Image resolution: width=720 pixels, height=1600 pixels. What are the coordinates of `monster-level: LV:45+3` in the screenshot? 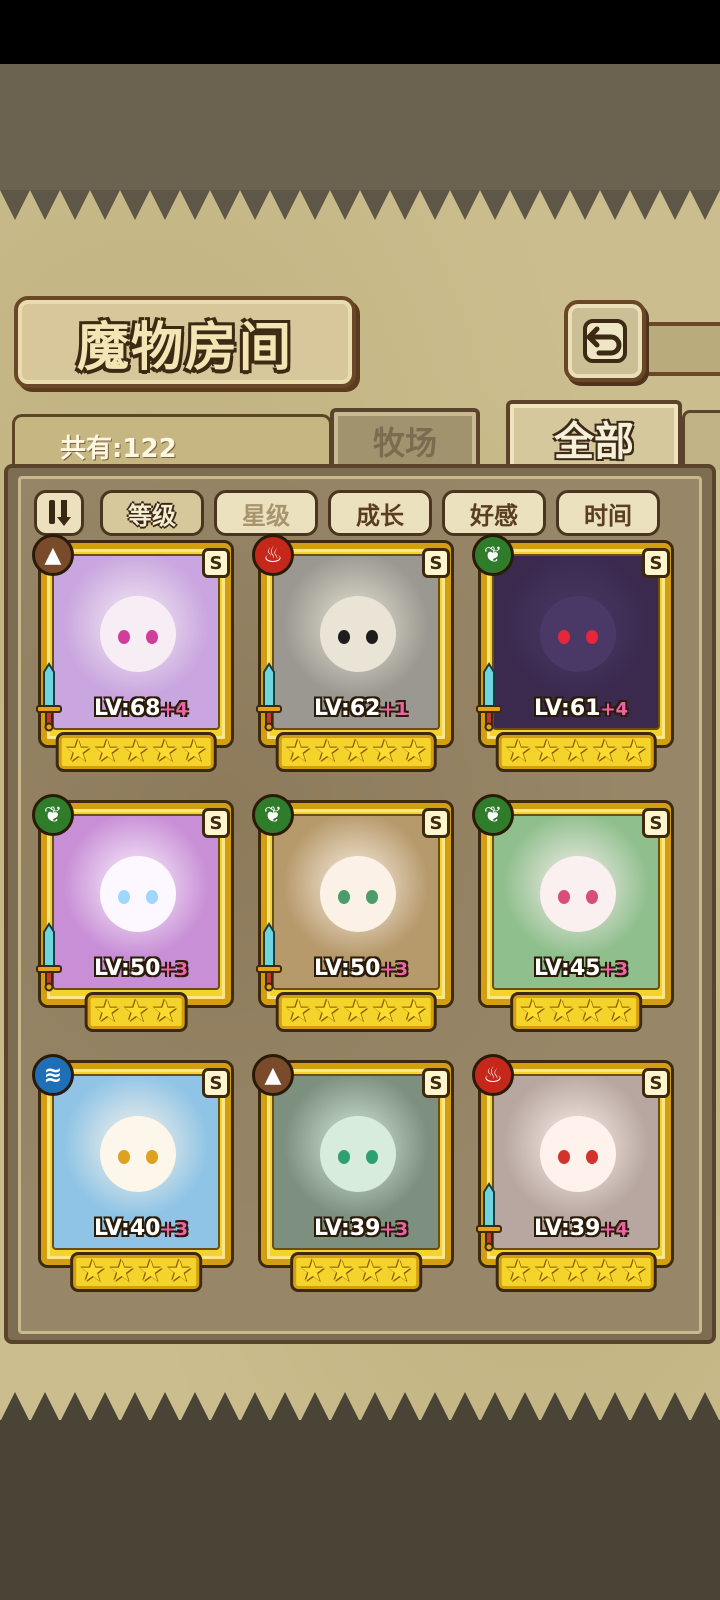 It's located at (581, 968).